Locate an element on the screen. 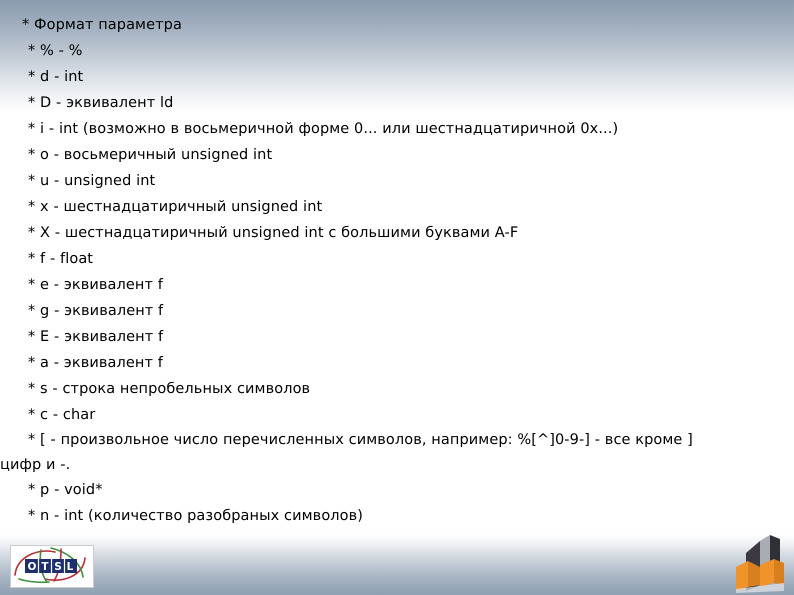 The width and height of the screenshot is (794, 595). svg-text: O is located at coordinates (32, 567).